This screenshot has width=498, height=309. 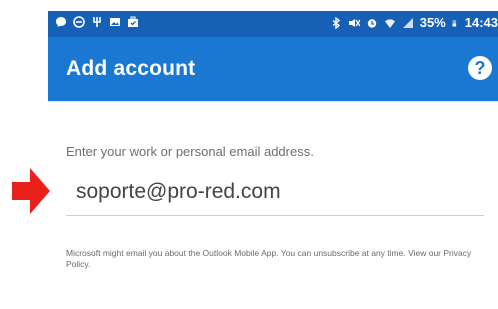 What do you see at coordinates (407, 22) in the screenshot?
I see `signal-icon` at bounding box center [407, 22].